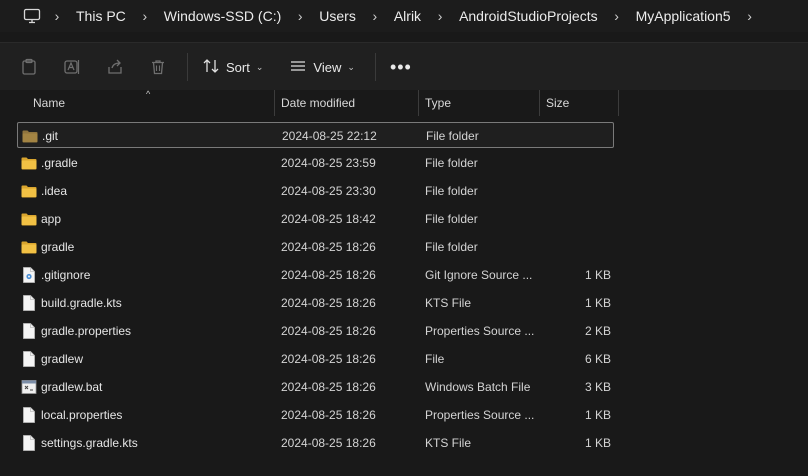 The width and height of the screenshot is (808, 476). What do you see at coordinates (407, 16) in the screenshot?
I see `breadcrumb-item: Alrik` at bounding box center [407, 16].